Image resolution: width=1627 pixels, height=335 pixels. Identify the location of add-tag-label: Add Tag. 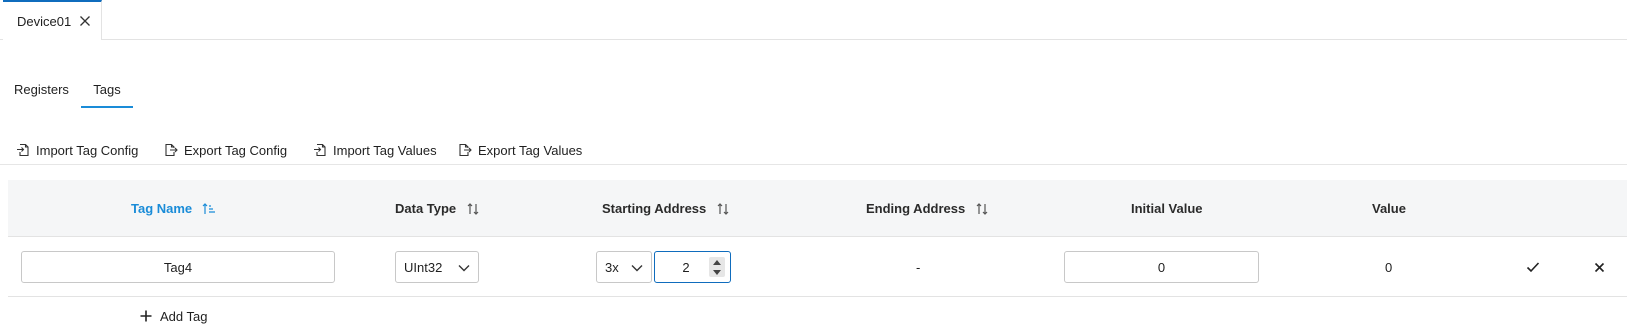
(184, 316).